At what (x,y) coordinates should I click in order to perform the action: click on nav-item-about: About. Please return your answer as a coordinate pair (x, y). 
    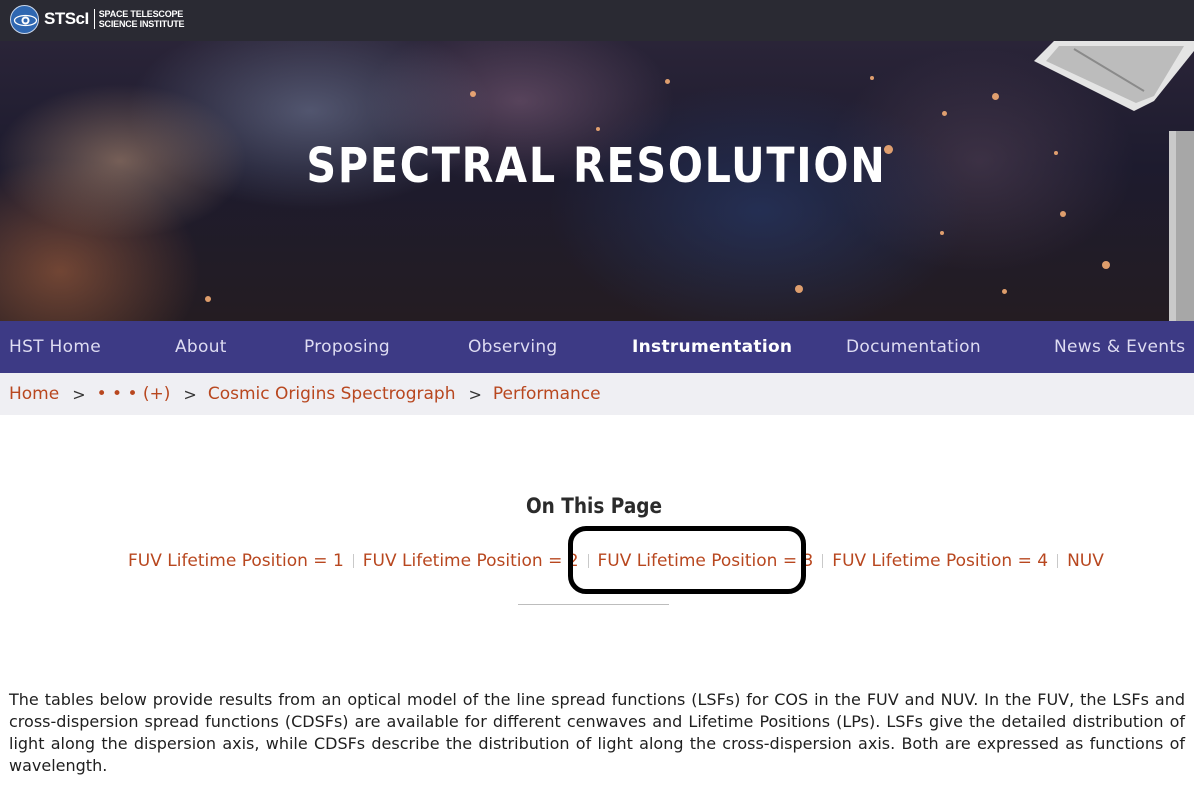
    Looking at the image, I should click on (201, 347).